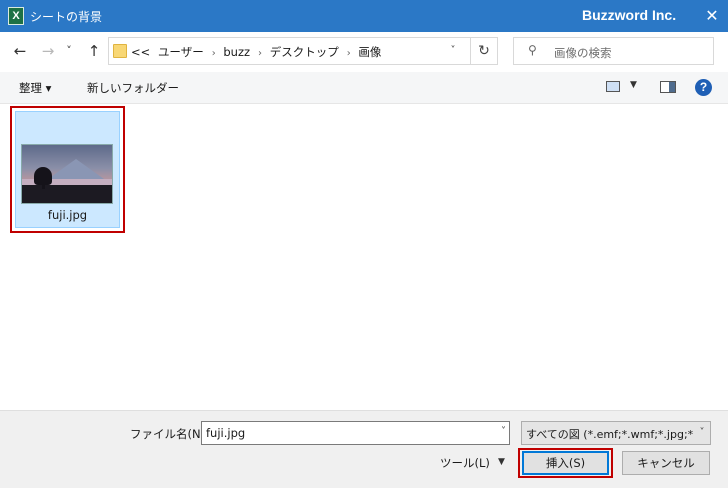 The image size is (728, 488). Describe the element at coordinates (120, 51) in the screenshot. I see `folder-icon` at that location.